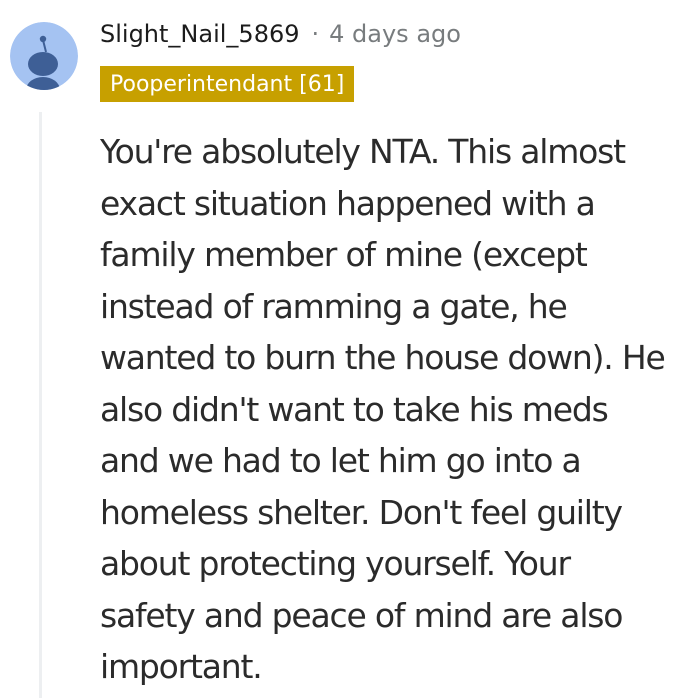 This screenshot has width=700, height=698. What do you see at coordinates (344, 254) in the screenshot?
I see `comment-body-line: family member of mine (except` at bounding box center [344, 254].